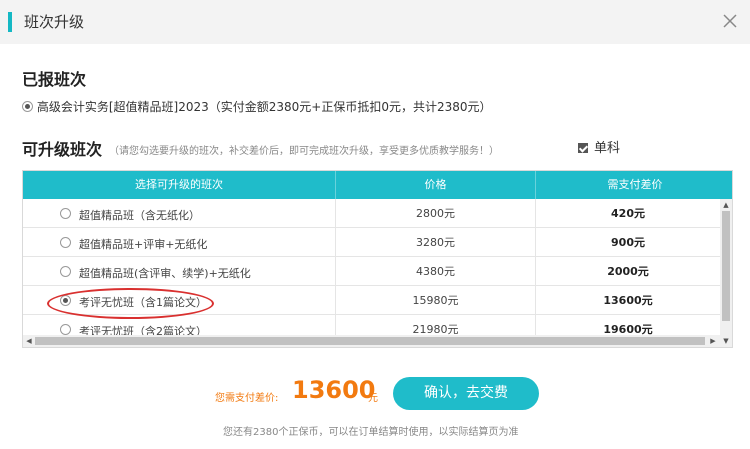  I want to click on horizontal-scroll-thumb, so click(370, 341).